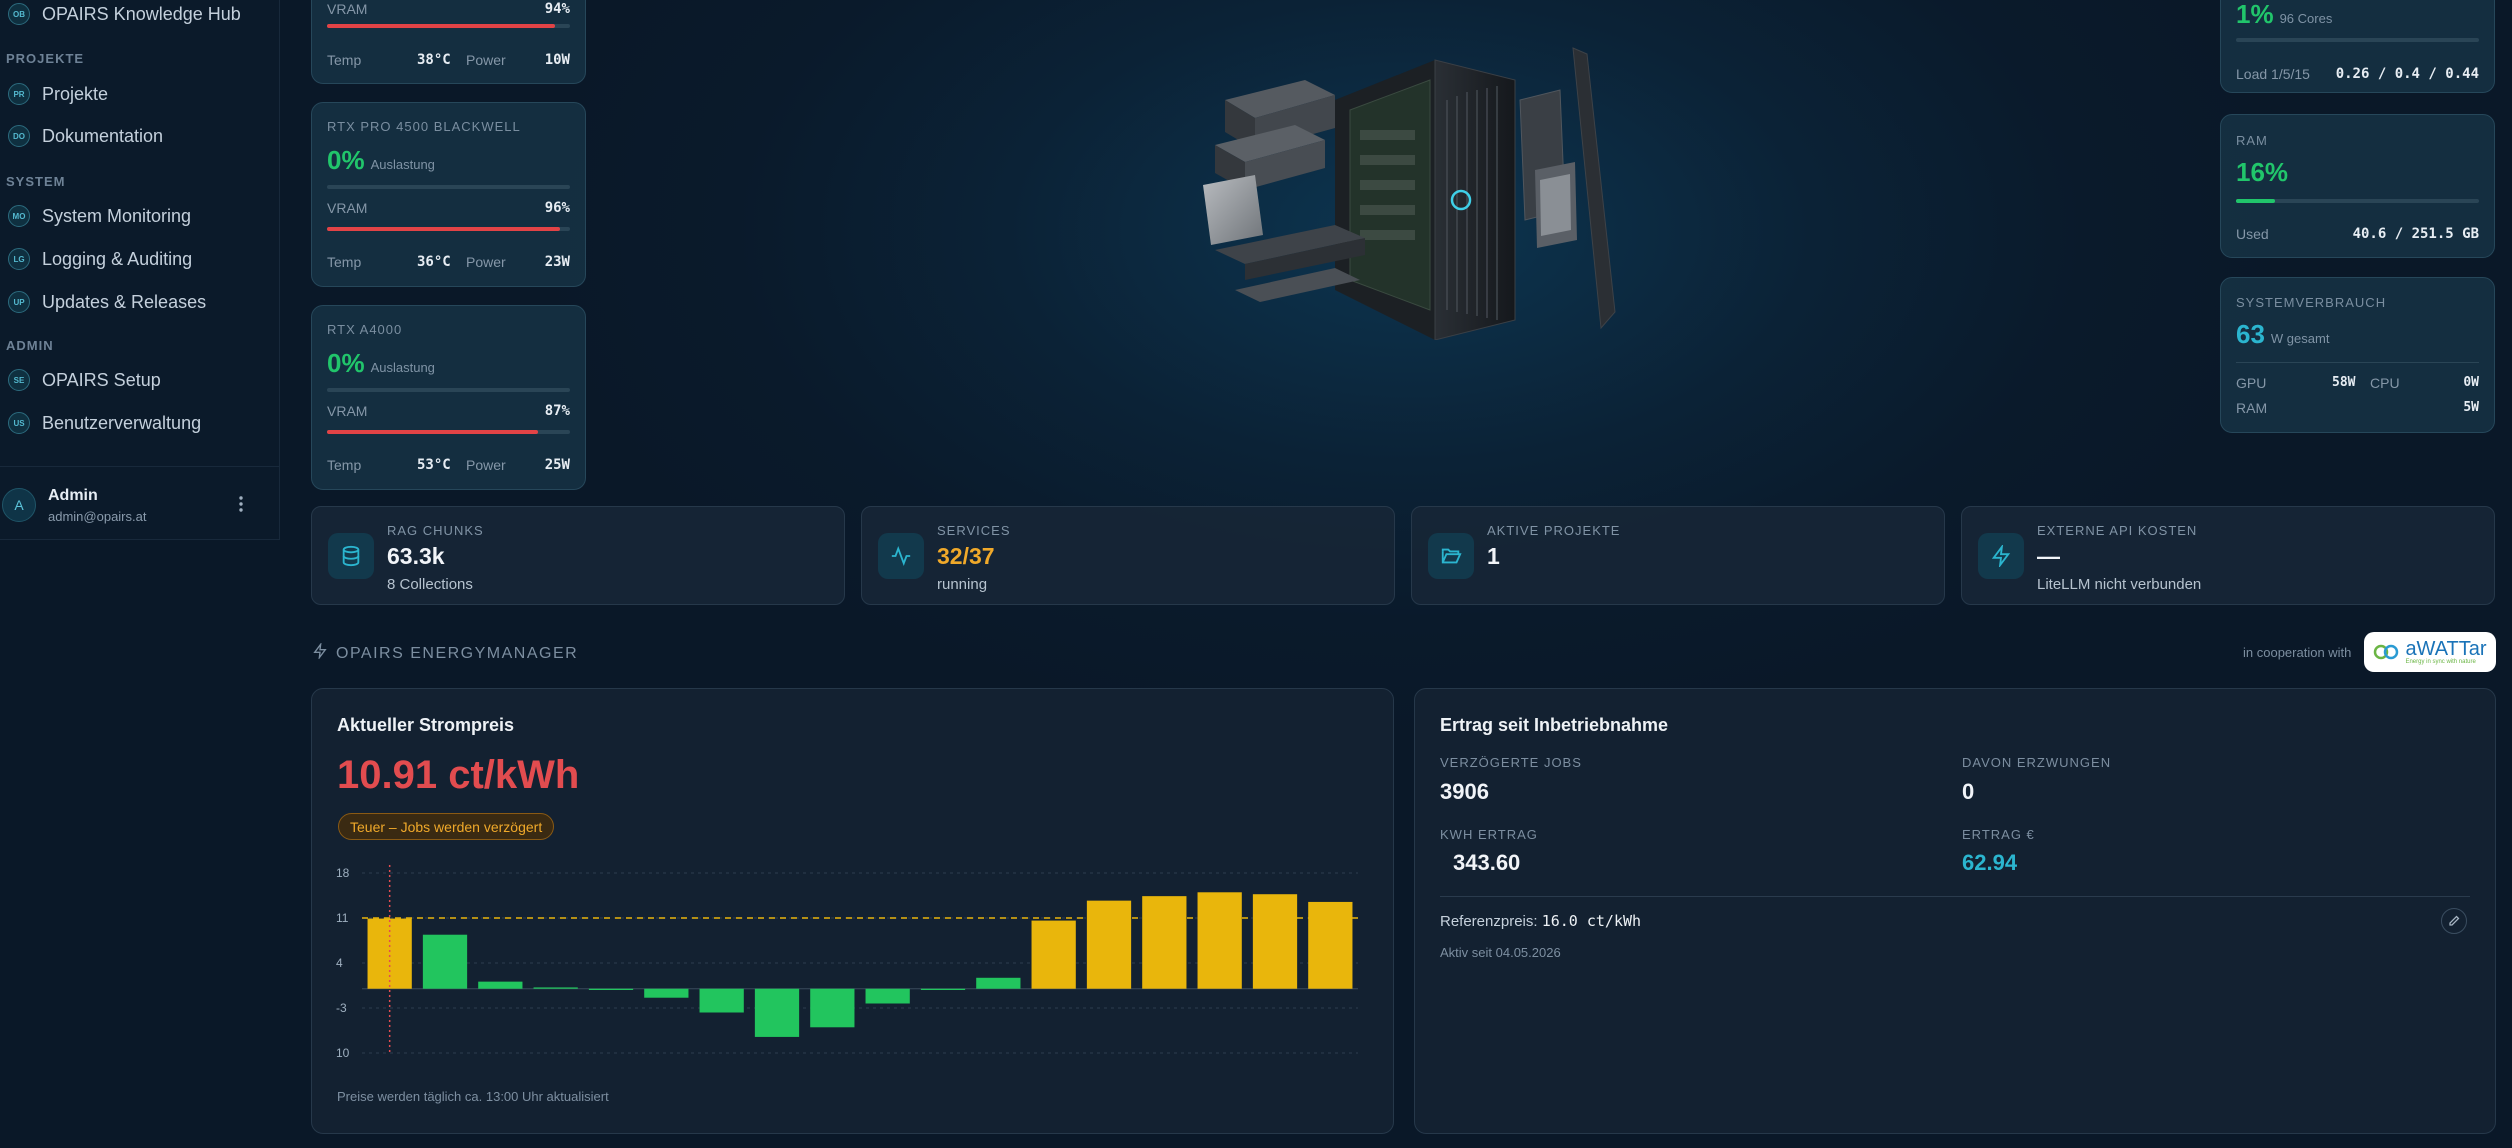 Image resolution: width=2512 pixels, height=1148 pixels. I want to click on kpi-value: 1, so click(1493, 556).